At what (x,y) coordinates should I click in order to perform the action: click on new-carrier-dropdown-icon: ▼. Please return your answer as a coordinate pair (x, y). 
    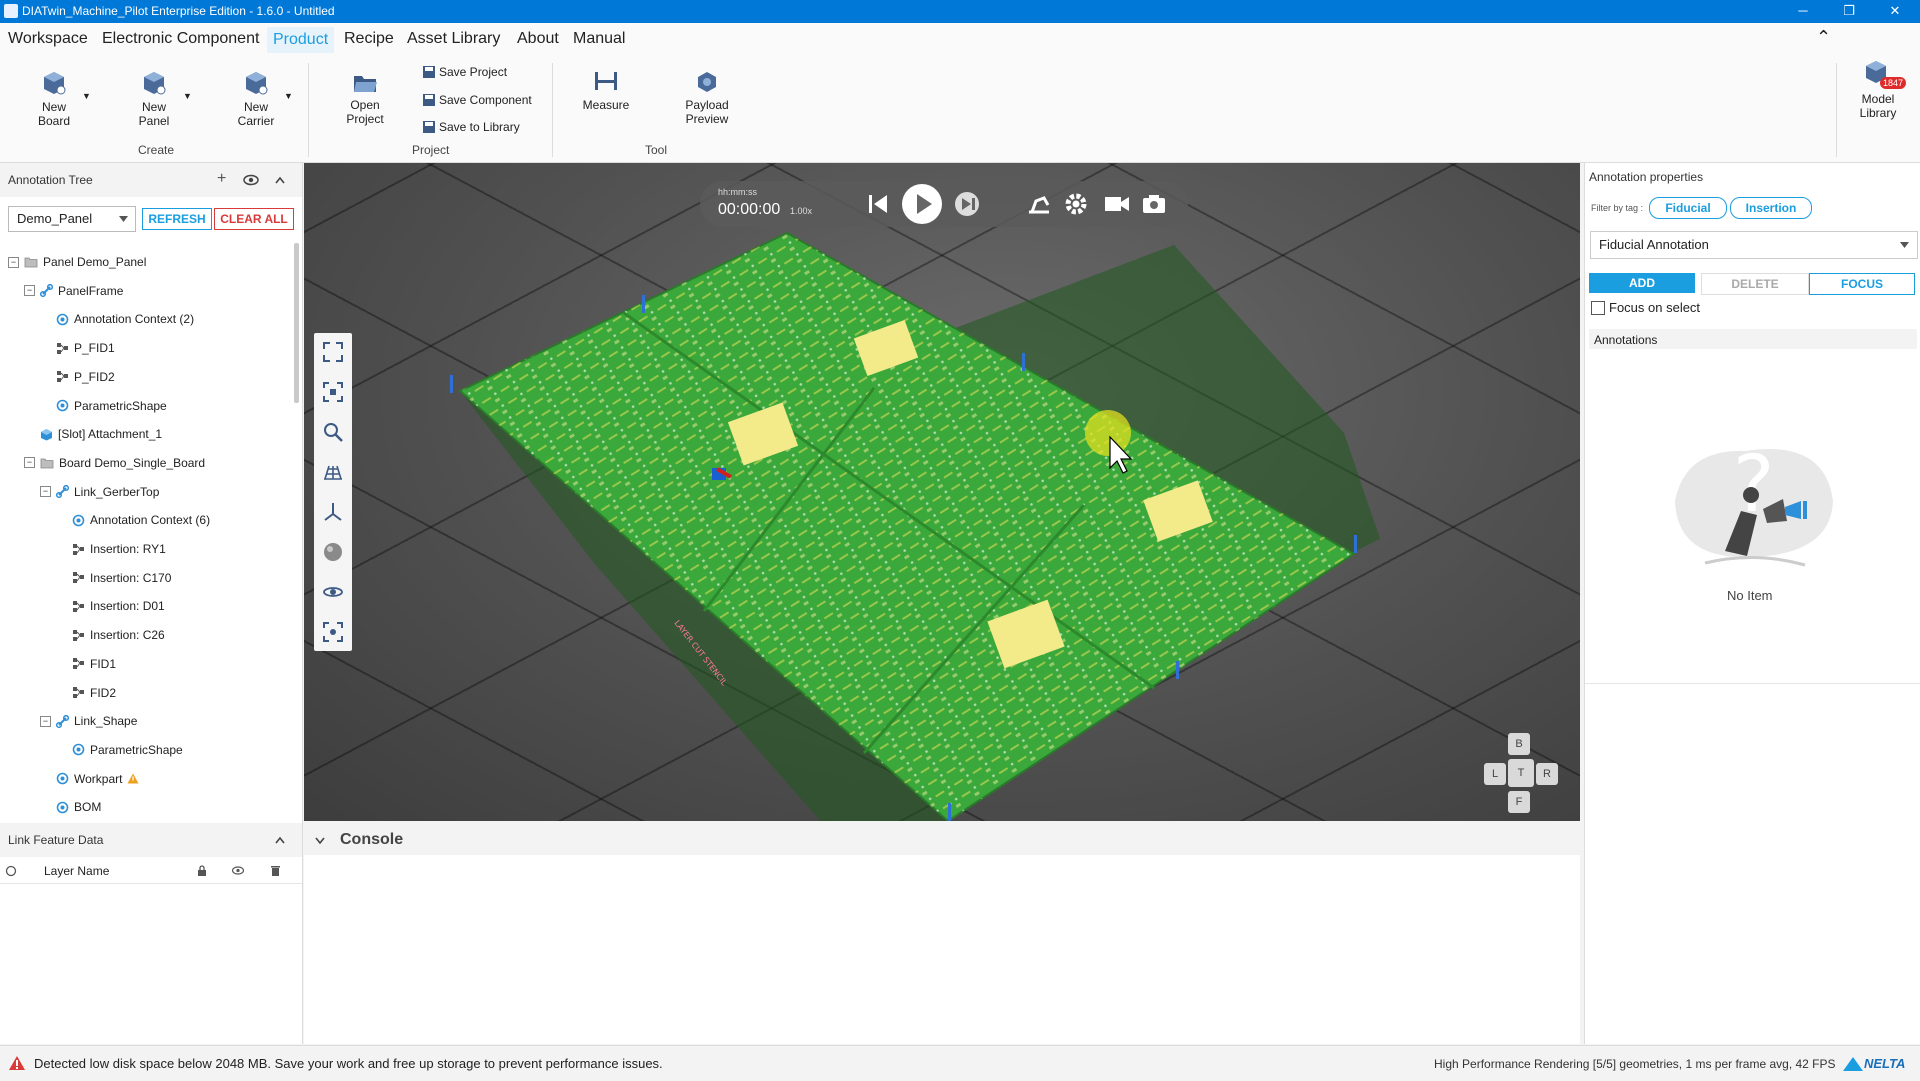
    Looking at the image, I should click on (288, 96).